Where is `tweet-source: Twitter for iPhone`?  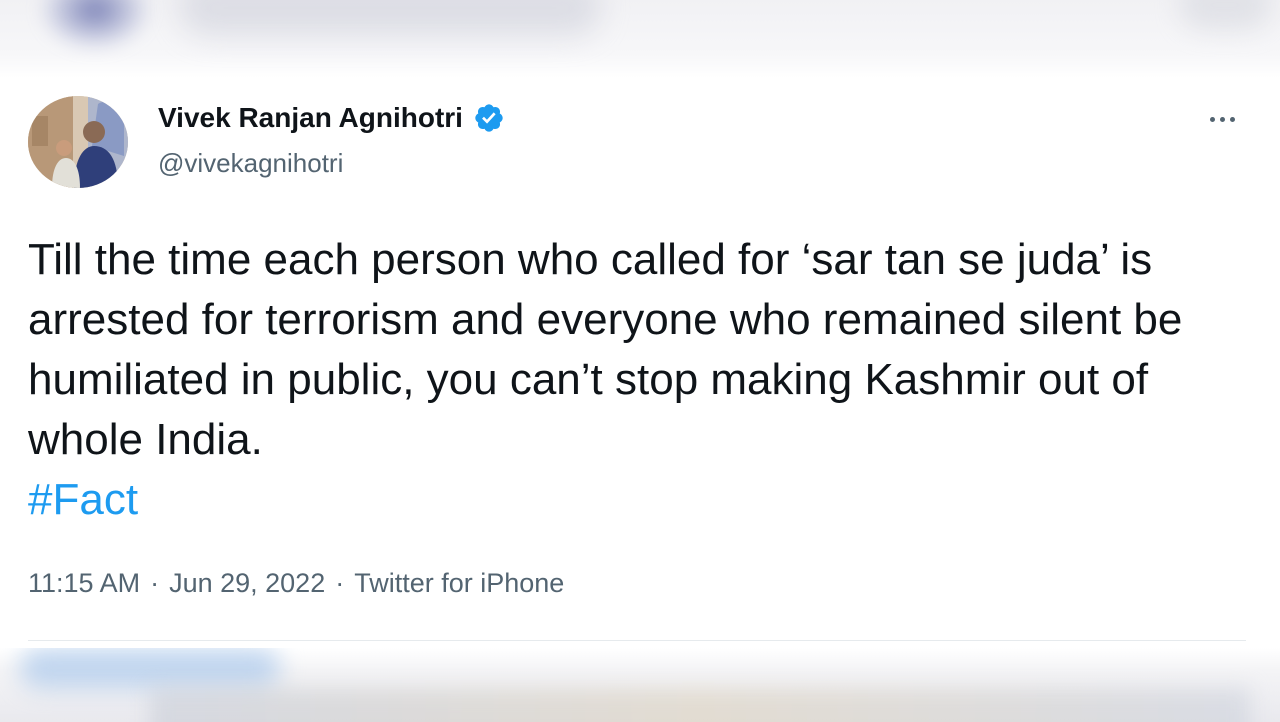 tweet-source: Twitter for iPhone is located at coordinates (459, 583).